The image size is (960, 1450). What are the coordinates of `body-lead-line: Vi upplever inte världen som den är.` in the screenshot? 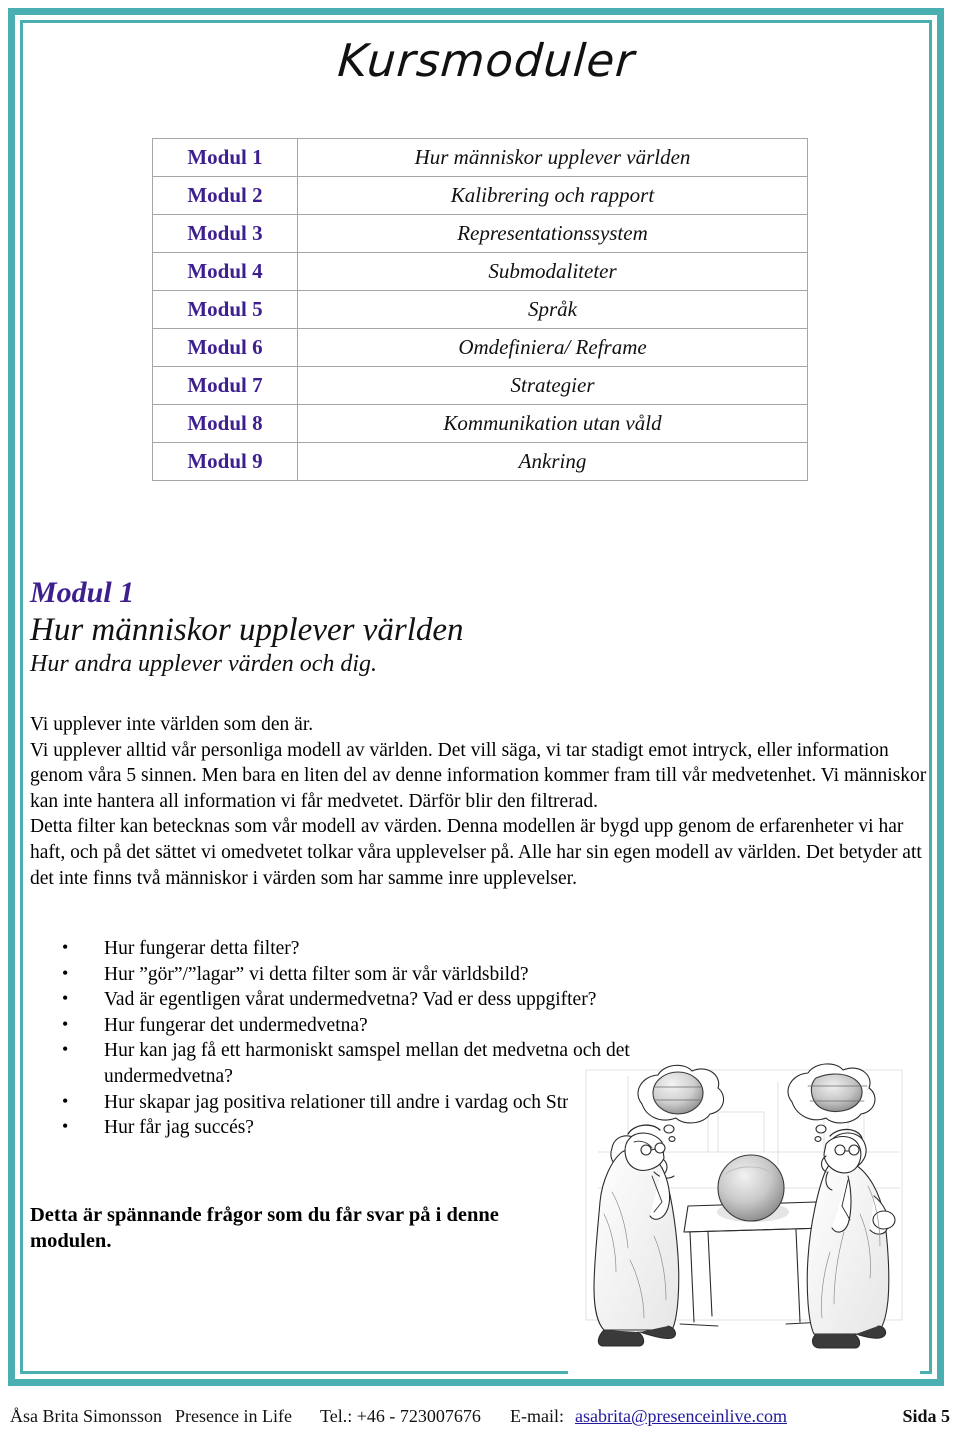 It's located at (172, 724).